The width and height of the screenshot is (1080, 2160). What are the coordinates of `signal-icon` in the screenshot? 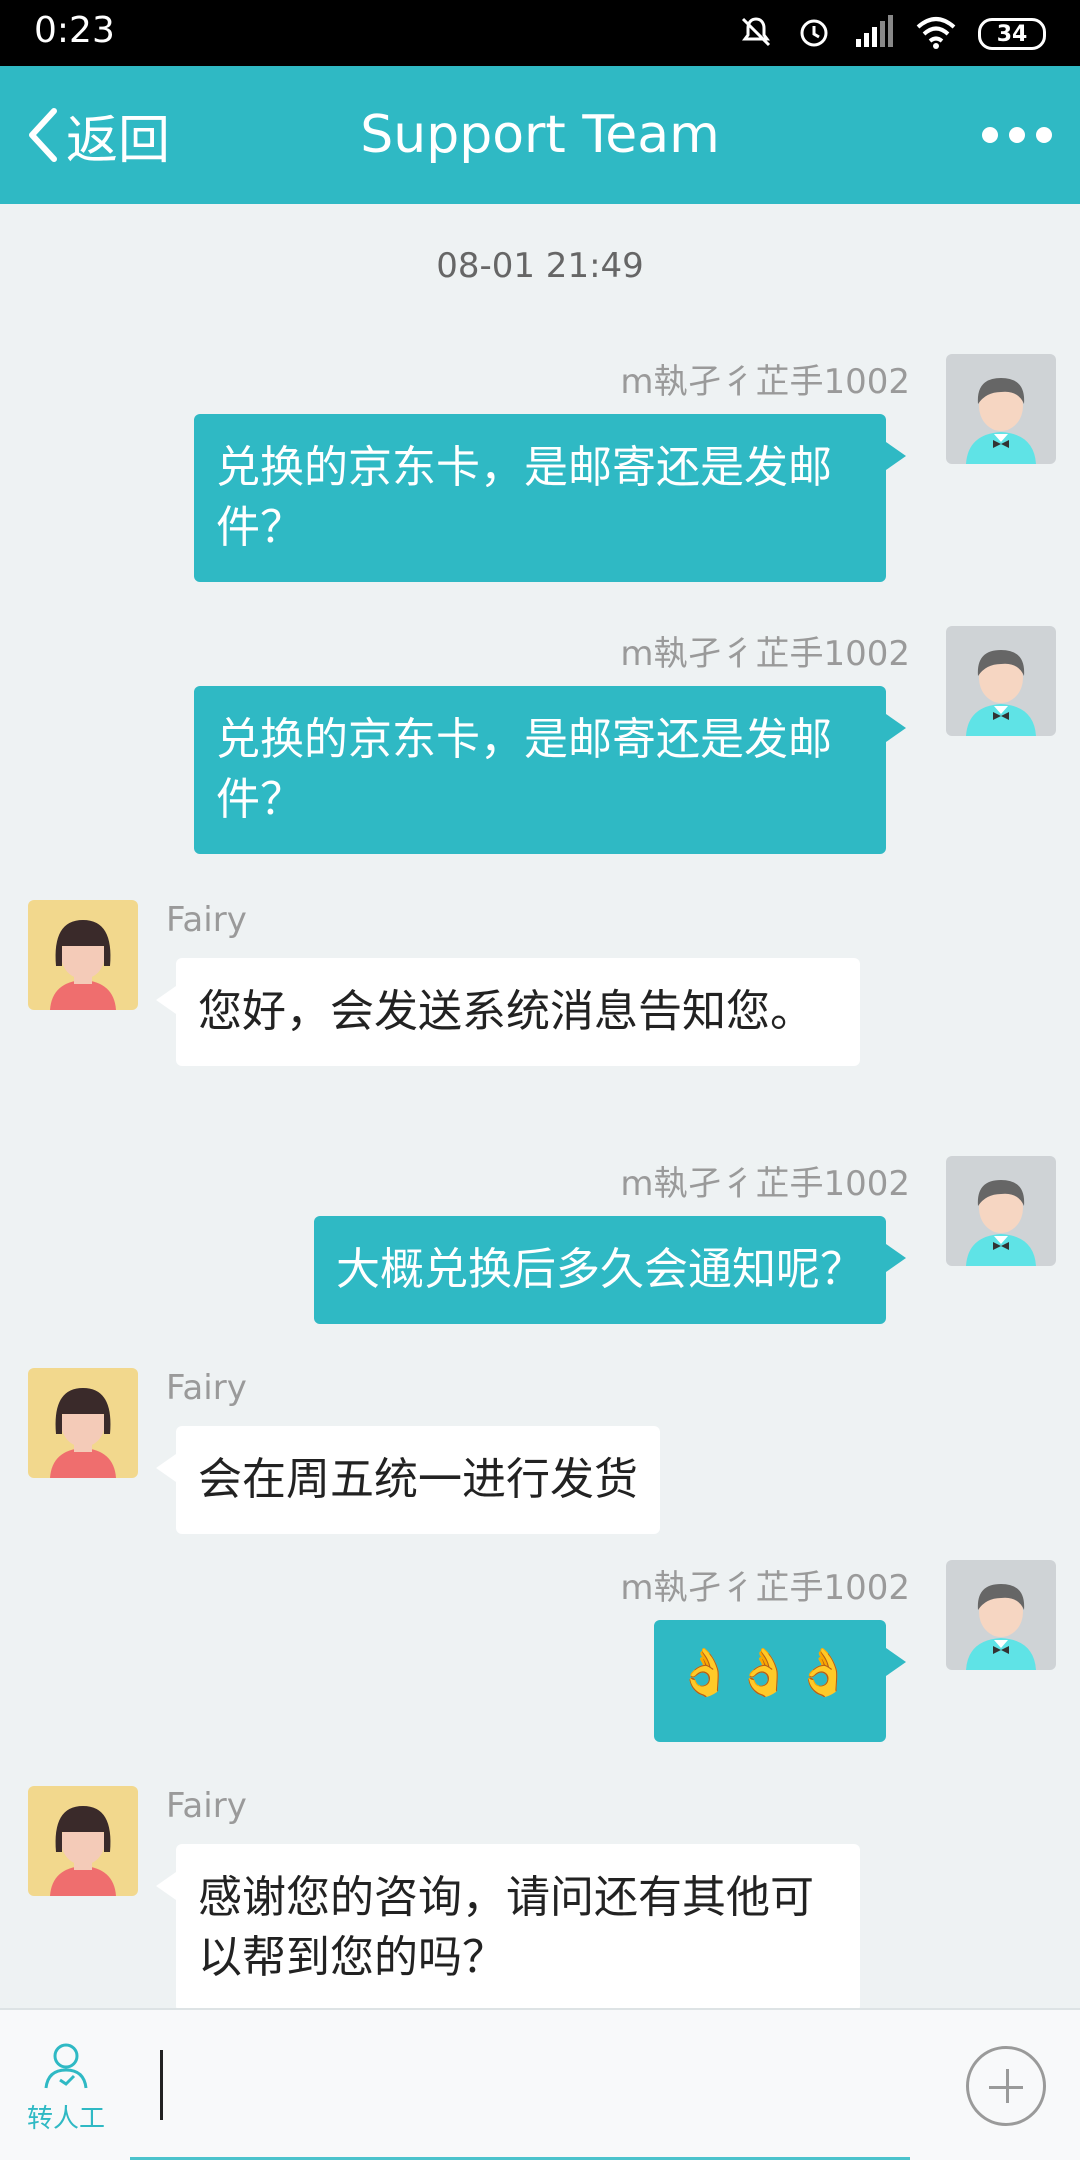 It's located at (874, 34).